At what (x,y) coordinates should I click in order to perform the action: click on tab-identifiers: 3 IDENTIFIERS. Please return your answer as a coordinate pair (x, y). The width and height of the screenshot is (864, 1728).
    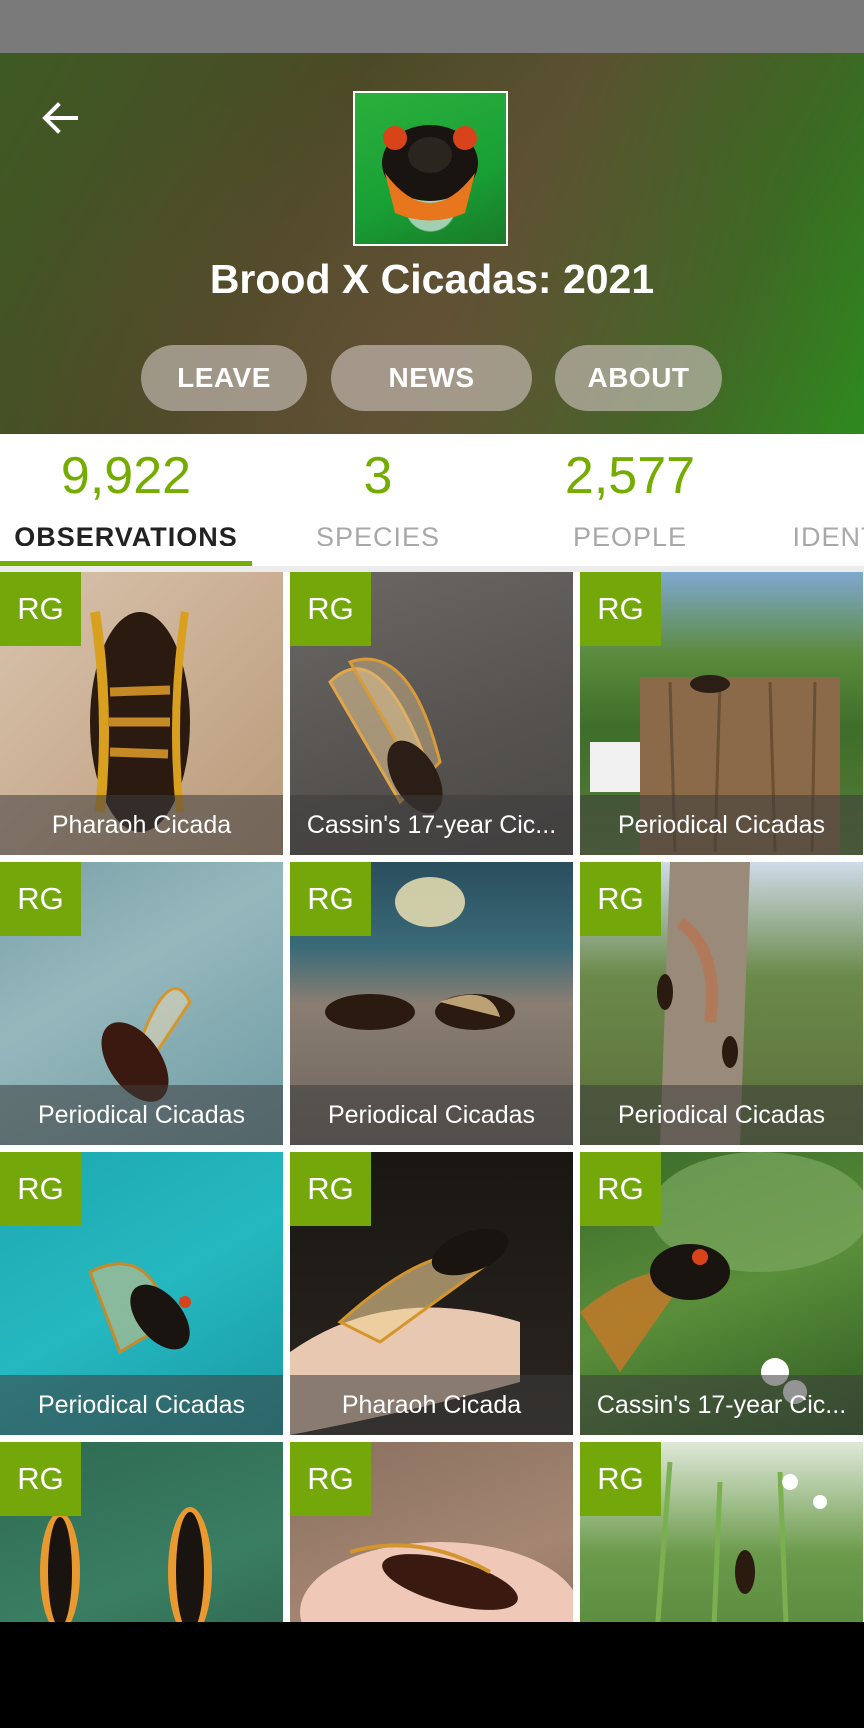
    Looking at the image, I should click on (810, 501).